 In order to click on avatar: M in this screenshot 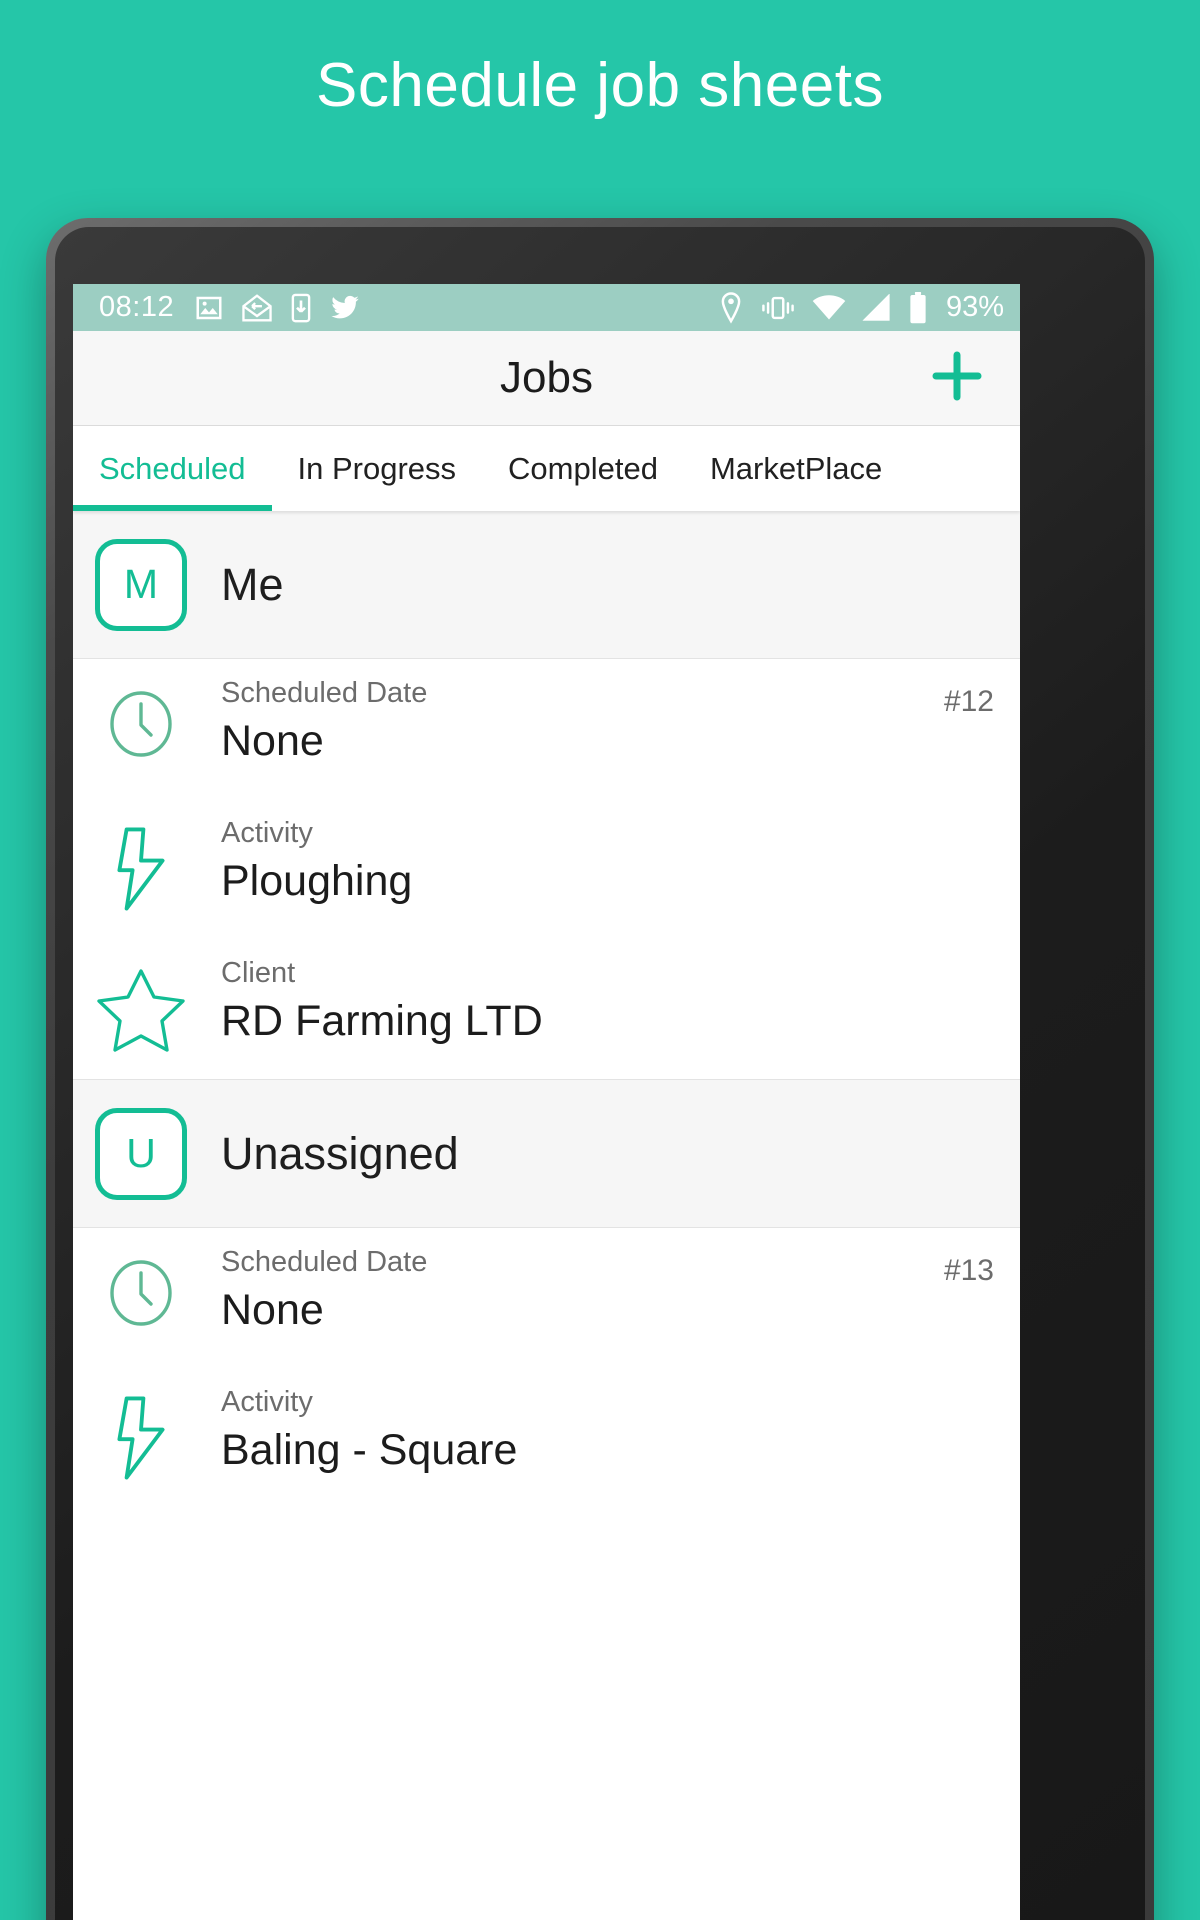, I will do `click(141, 584)`.